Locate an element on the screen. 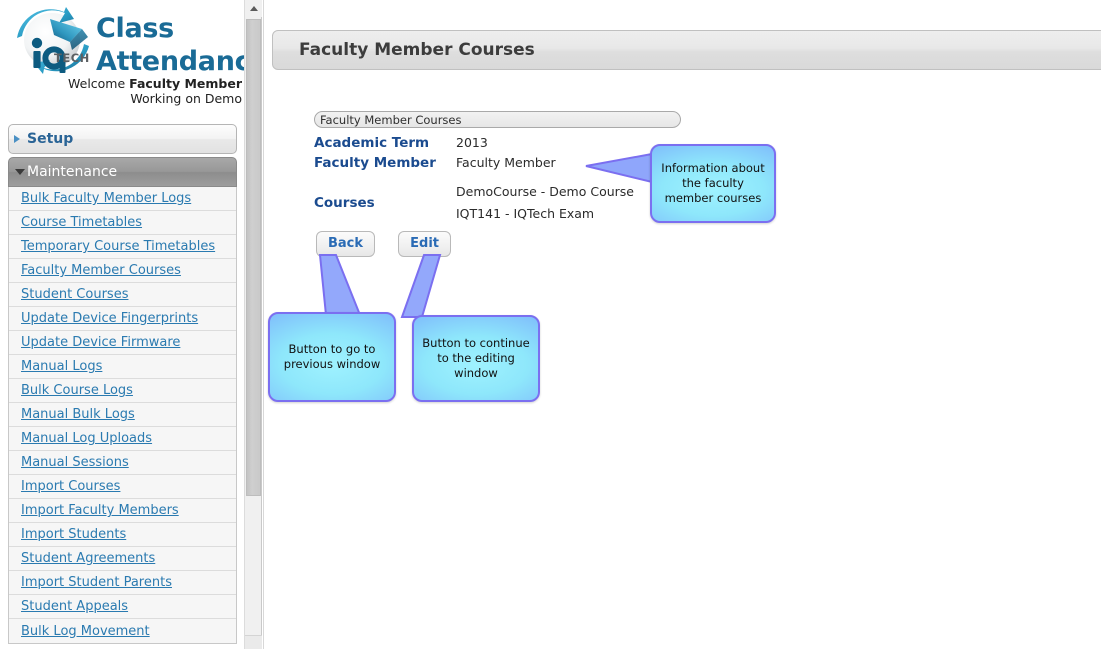  sidebar-link: Course Timetables is located at coordinates (81, 222).